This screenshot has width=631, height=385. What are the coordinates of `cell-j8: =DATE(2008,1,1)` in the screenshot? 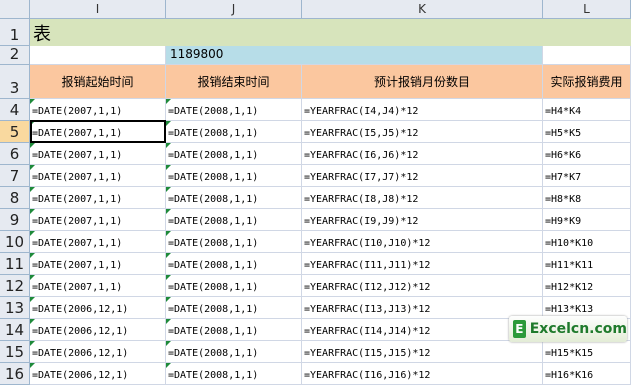 It's located at (234, 198).